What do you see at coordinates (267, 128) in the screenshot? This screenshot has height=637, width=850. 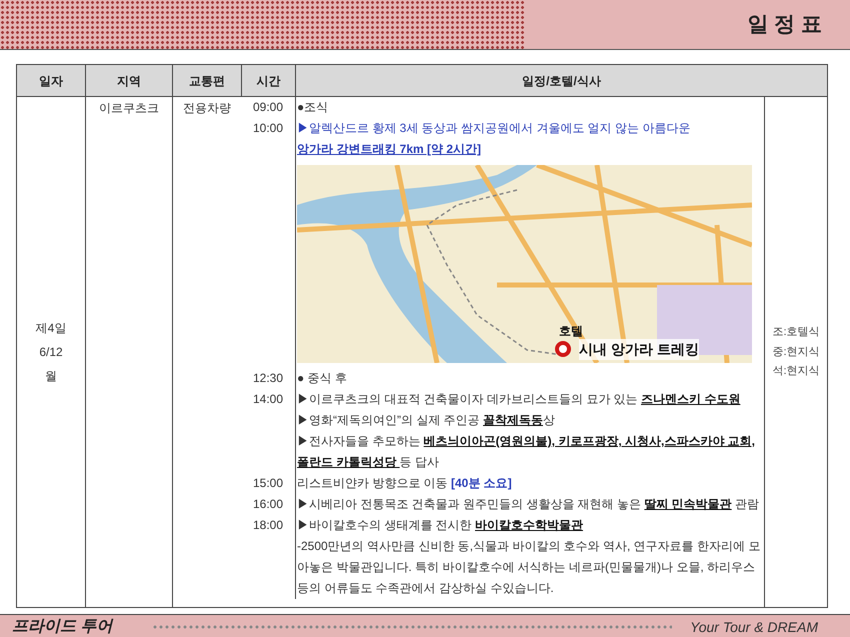 I see `time-text: 10:00` at bounding box center [267, 128].